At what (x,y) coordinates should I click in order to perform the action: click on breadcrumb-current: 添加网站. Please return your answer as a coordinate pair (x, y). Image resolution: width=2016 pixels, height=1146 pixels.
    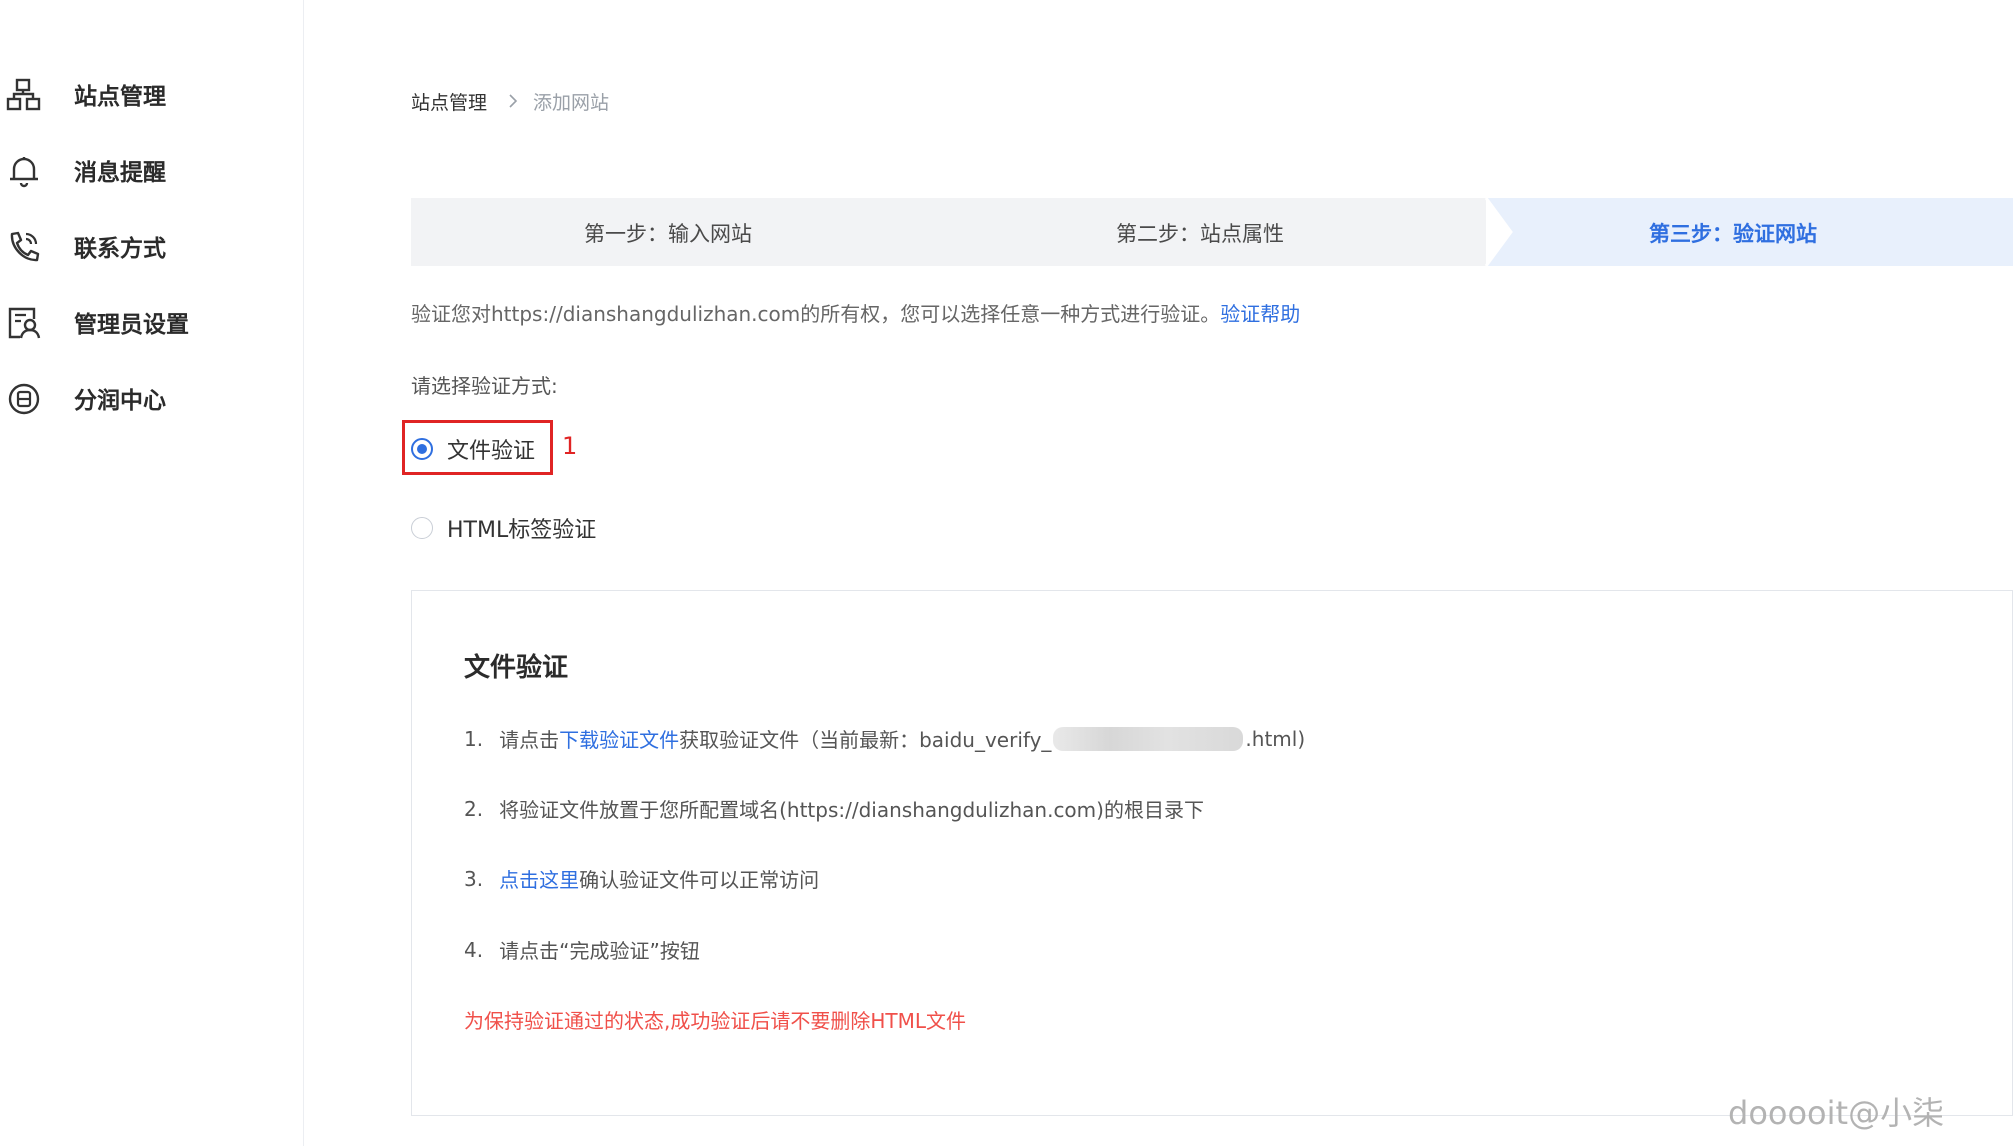
    Looking at the image, I should click on (571, 102).